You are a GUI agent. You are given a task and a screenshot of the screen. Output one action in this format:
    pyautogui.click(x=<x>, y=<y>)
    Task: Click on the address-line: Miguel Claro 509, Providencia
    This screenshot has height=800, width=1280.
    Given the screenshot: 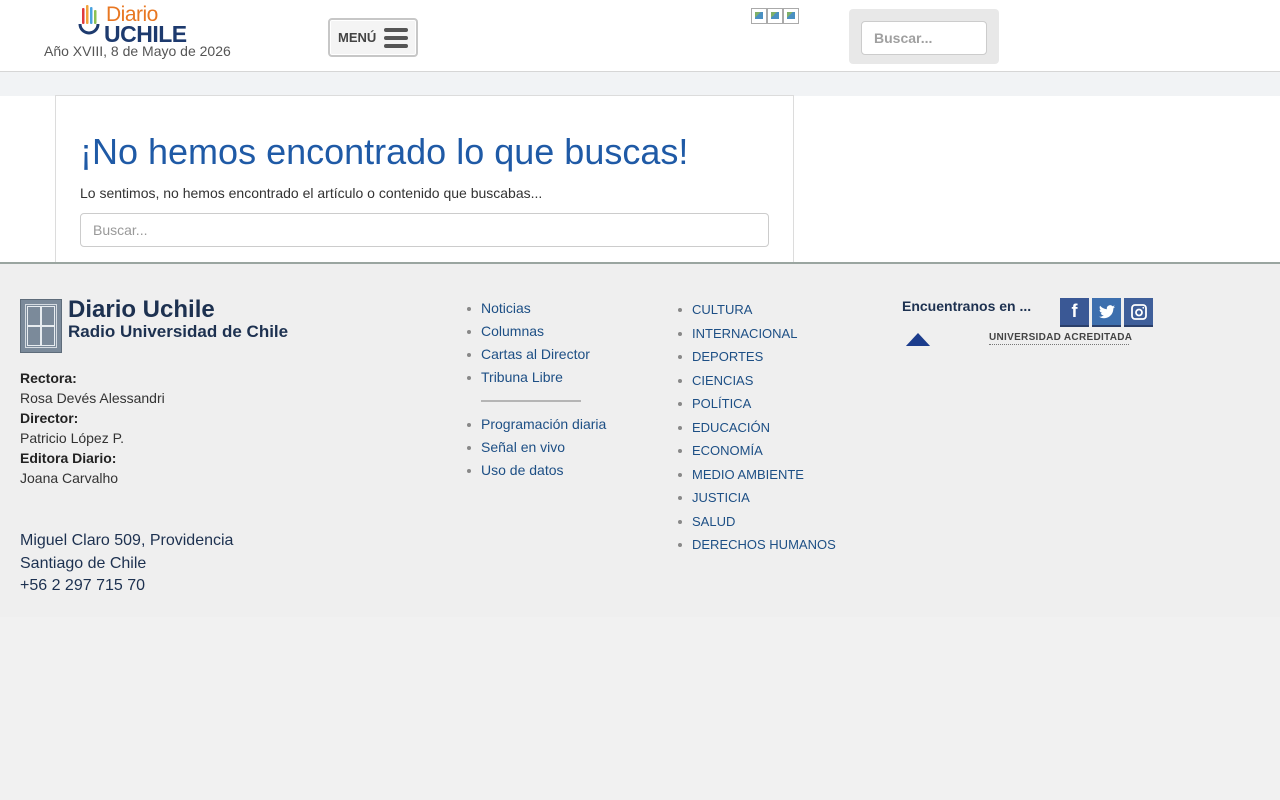 What is the action you would take?
    pyautogui.click(x=127, y=540)
    